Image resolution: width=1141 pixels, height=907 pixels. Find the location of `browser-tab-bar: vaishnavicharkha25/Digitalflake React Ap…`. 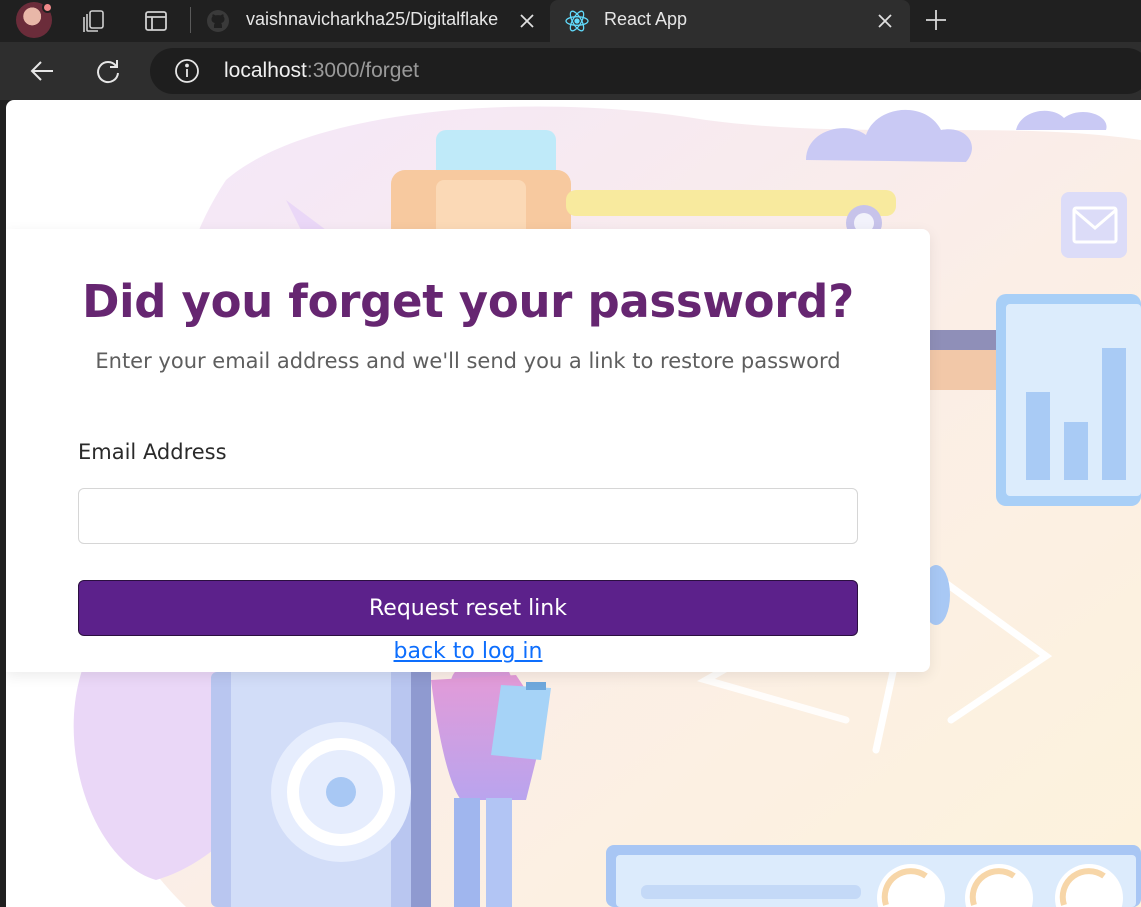

browser-tab-bar: vaishnavicharkha25/Digitalflake React Ap… is located at coordinates (570, 21).